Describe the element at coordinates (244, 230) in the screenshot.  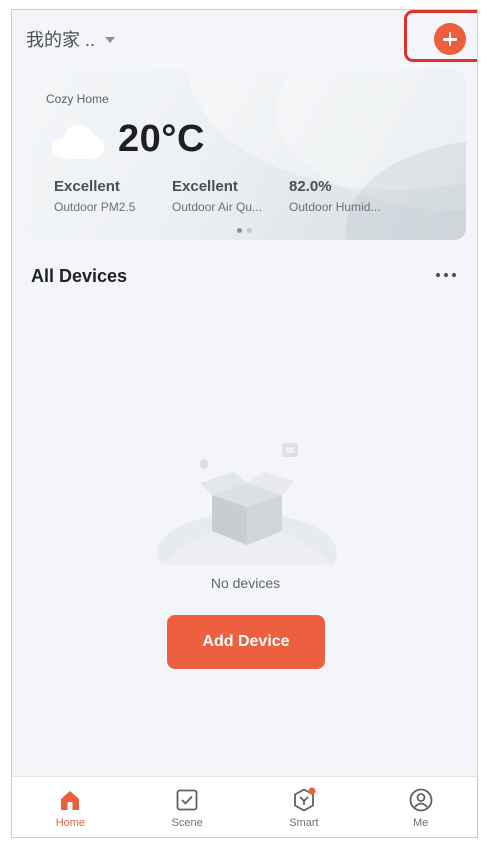
I see `page-indicator` at that location.